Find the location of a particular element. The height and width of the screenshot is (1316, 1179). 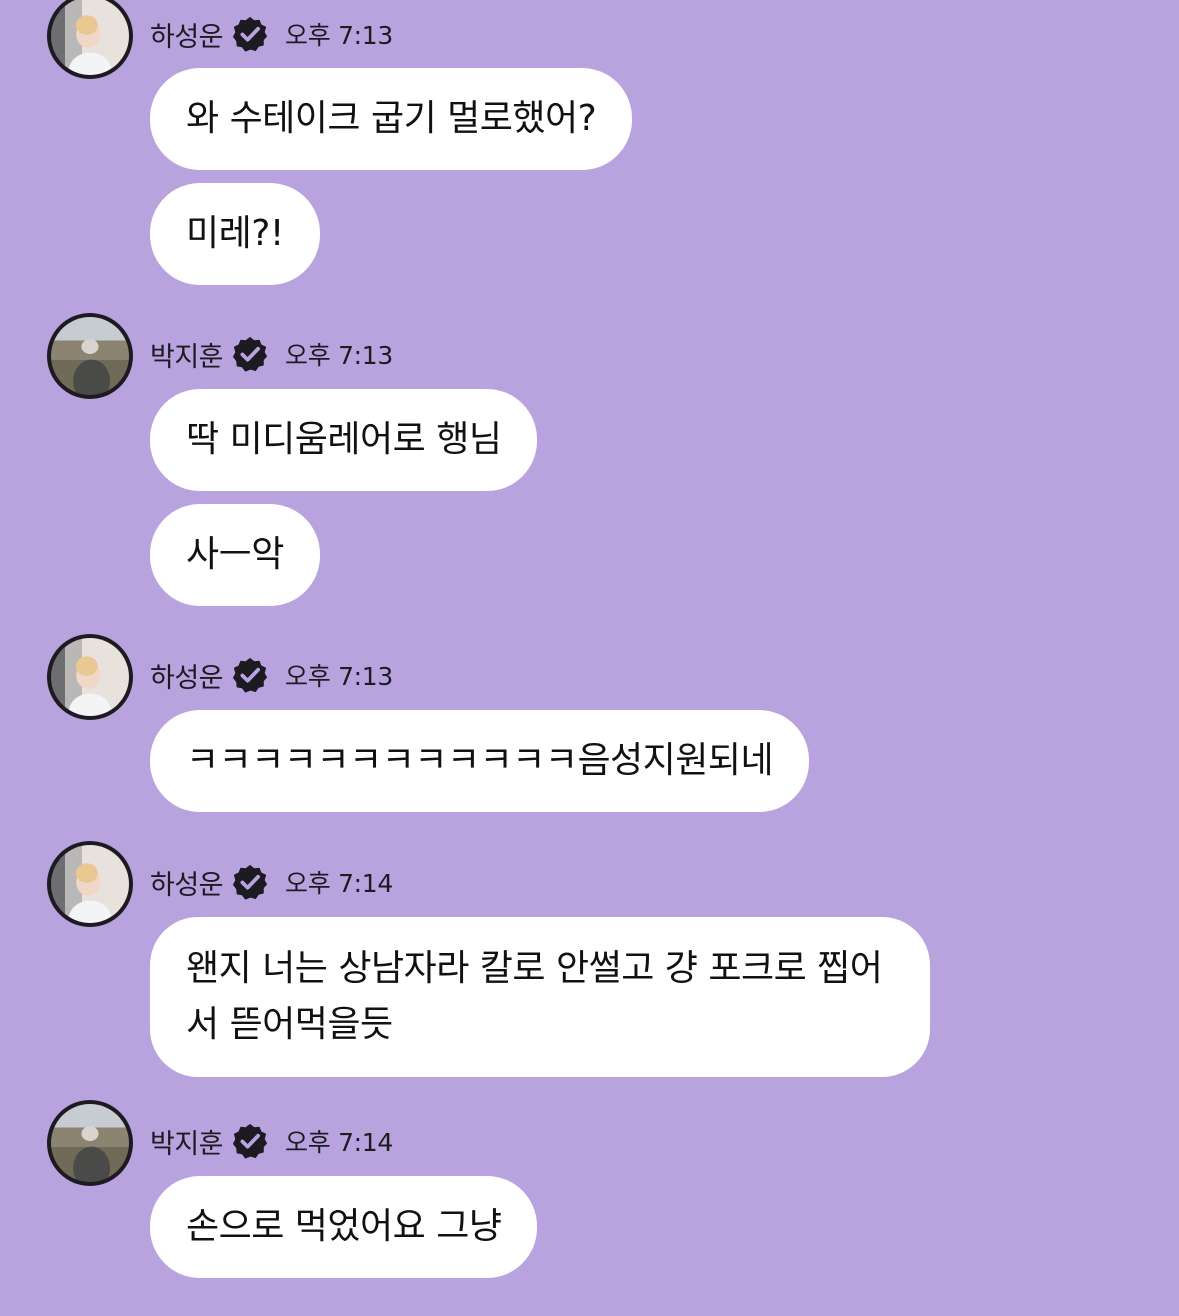

message-bubble: 왠지 너는 상남자라 칼로 안썰고 걍 포크로 찝어서 뜯어먹을듯 is located at coordinates (540, 997).